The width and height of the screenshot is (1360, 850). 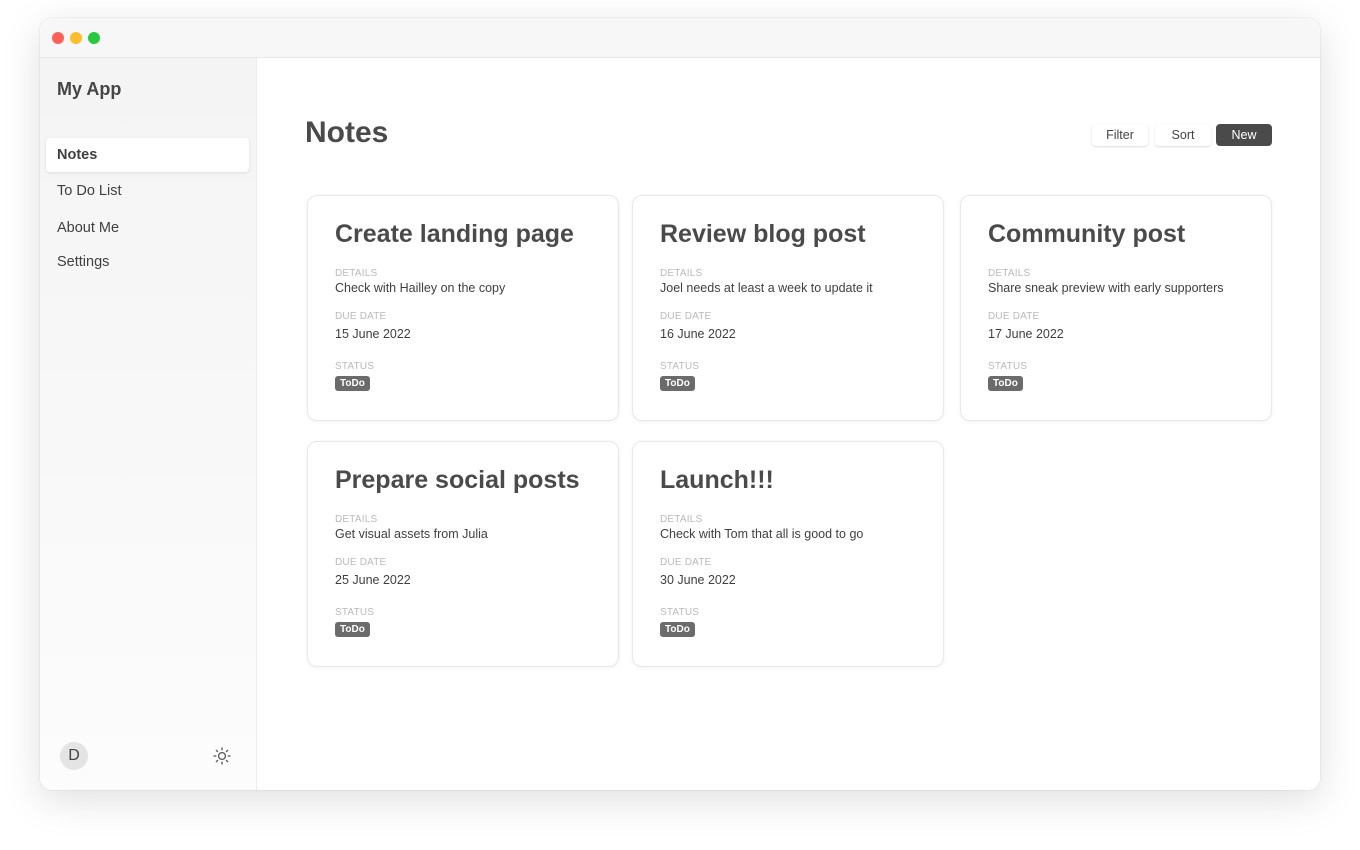 What do you see at coordinates (698, 580) in the screenshot?
I see `note-due-date: 30 June 2022` at bounding box center [698, 580].